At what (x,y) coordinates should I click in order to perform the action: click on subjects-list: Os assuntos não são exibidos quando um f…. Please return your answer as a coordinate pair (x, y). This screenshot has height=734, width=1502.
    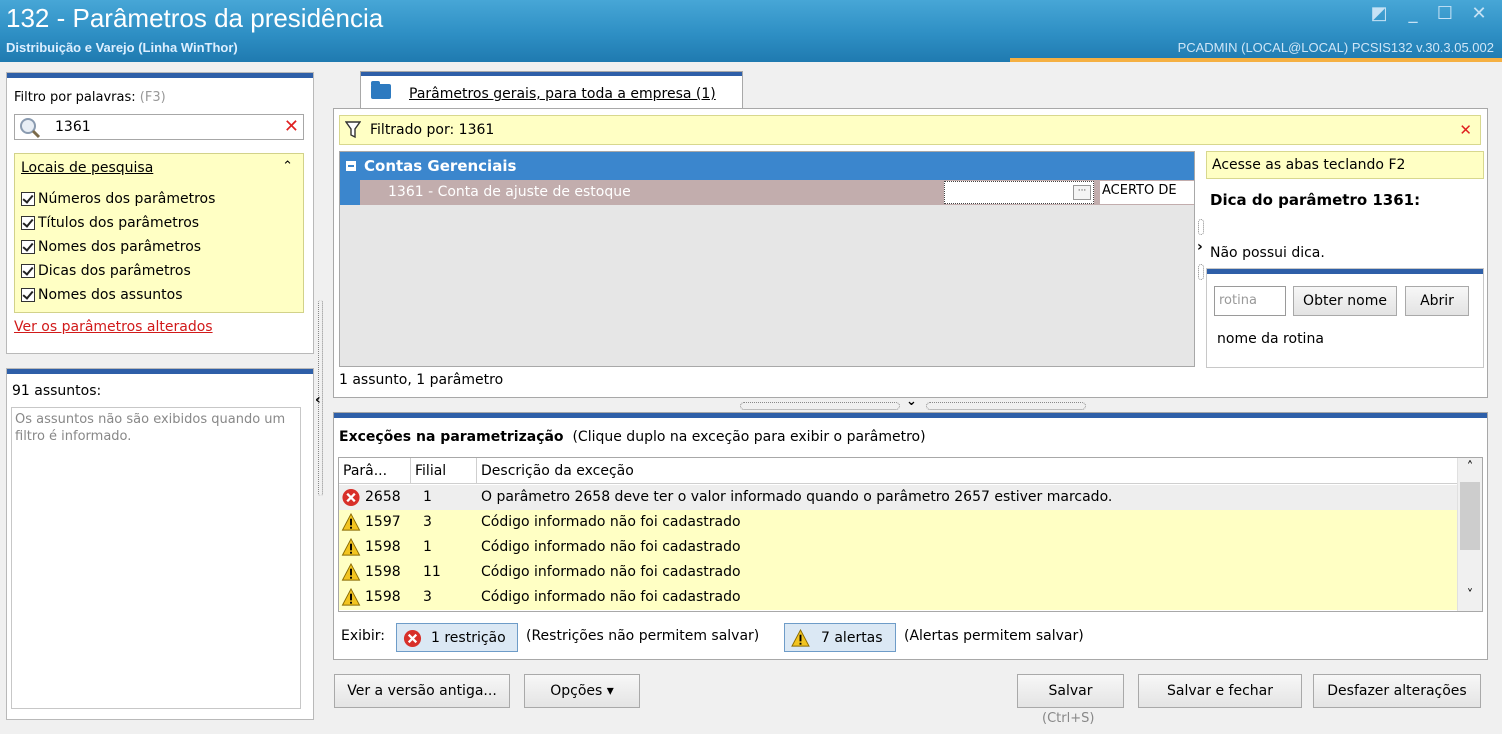
    Looking at the image, I should click on (156, 558).